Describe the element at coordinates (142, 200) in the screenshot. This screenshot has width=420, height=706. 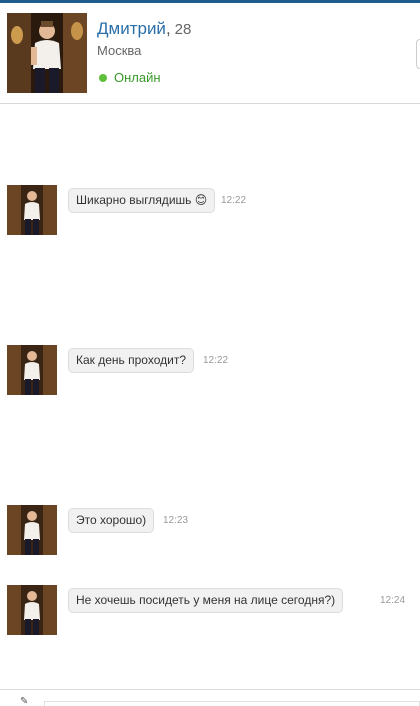
I see `message-bubble: Шикарно выглядишь 😊` at that location.